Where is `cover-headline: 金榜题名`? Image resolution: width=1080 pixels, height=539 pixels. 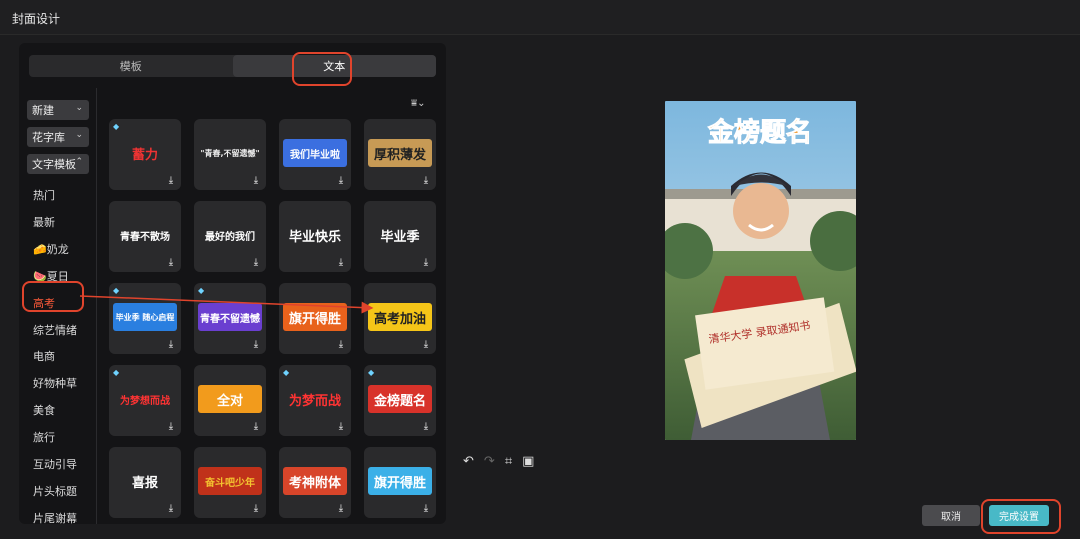
cover-headline: 金榜题名 is located at coordinates (759, 132).